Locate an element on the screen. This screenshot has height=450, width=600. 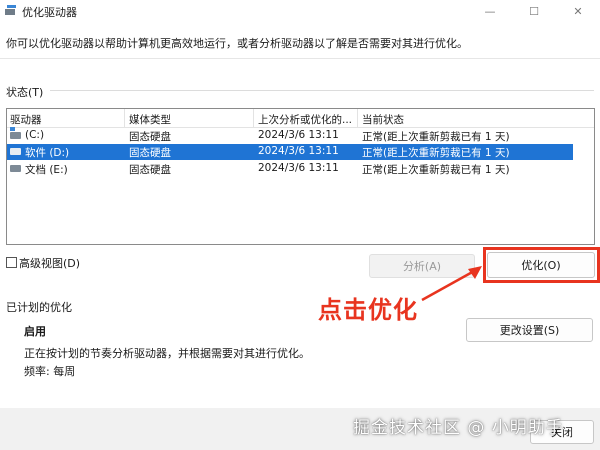
drive-name: 文档 (E:) is located at coordinates (46, 170).